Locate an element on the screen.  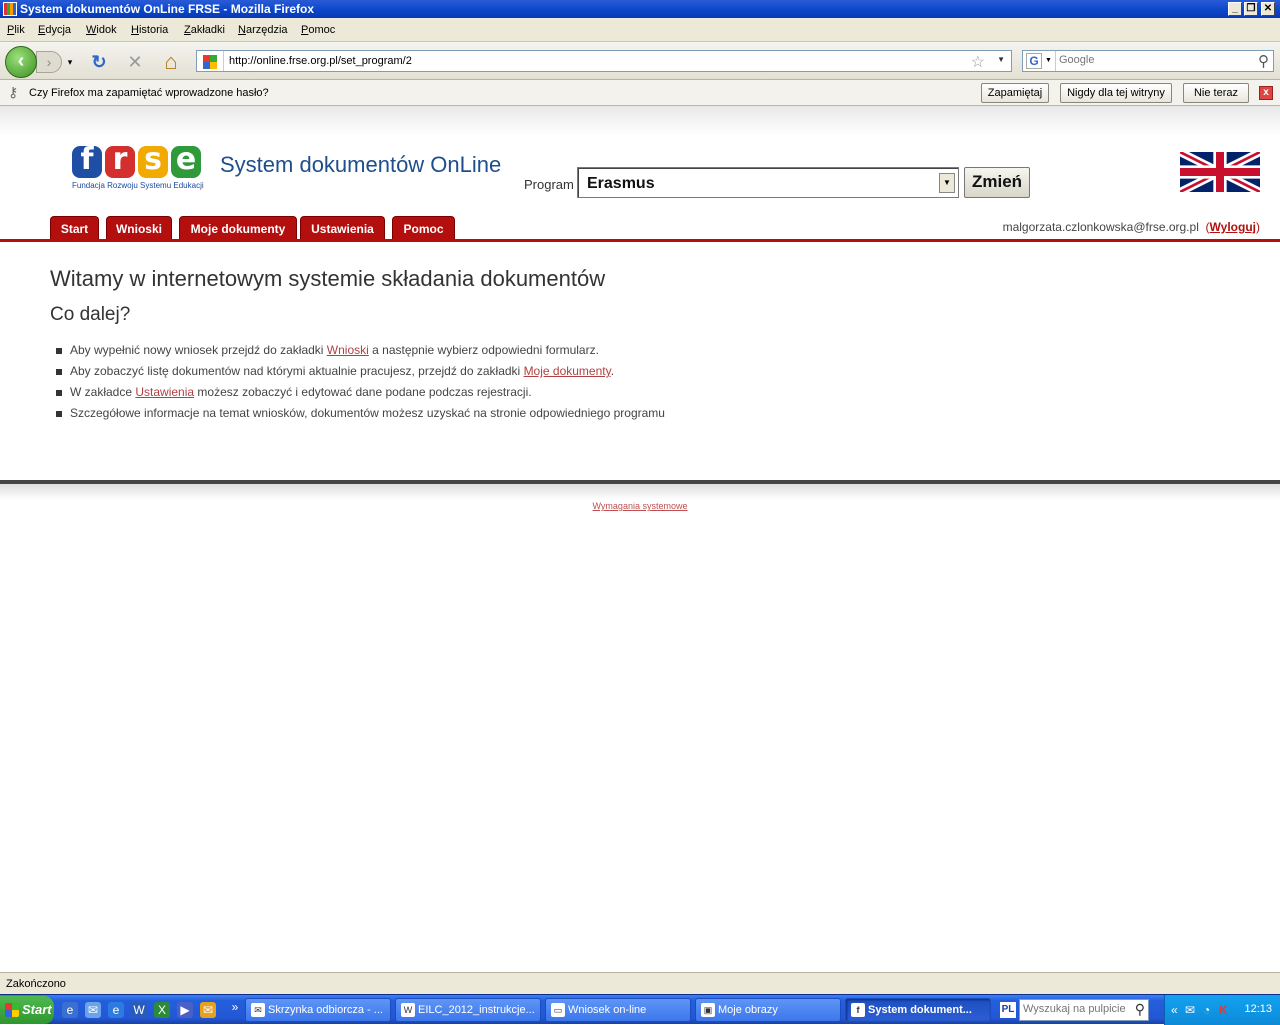
never-for-site-button: Nigdy dla tej witryny is located at coordinates (1116, 93).